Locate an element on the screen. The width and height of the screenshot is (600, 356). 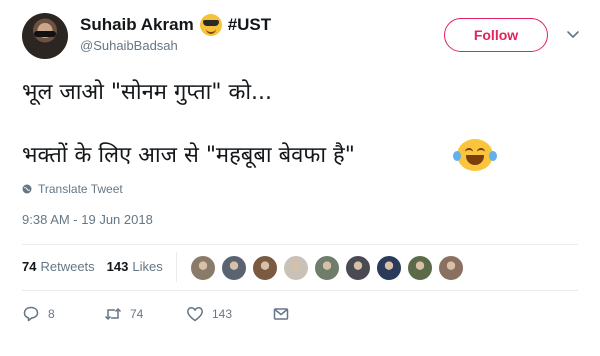
likes-count: 143 is located at coordinates (117, 266).